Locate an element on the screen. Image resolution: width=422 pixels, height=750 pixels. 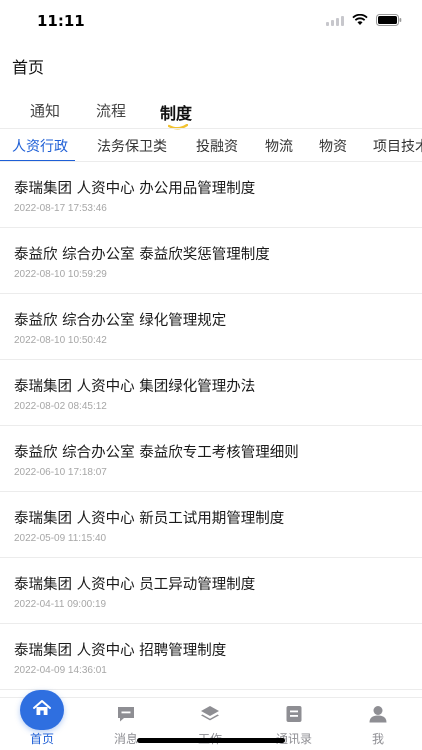
battery-icon is located at coordinates (389, 20).